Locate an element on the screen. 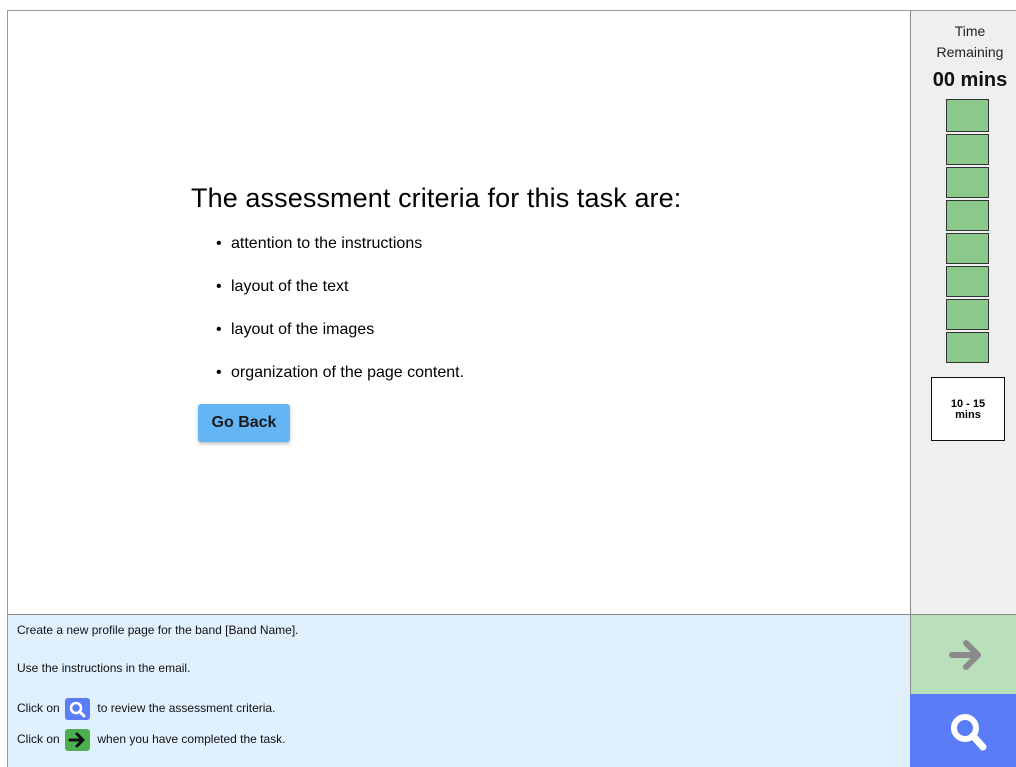  time-remaining-value: 00 mins is located at coordinates (970, 80).